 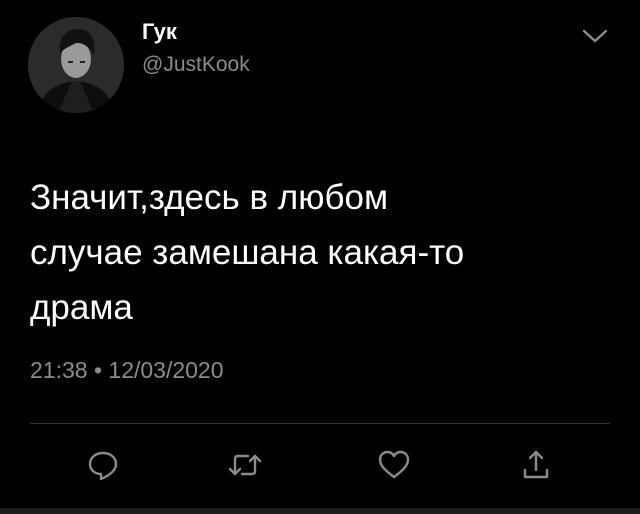 I want to click on share-icon, so click(x=536, y=464).